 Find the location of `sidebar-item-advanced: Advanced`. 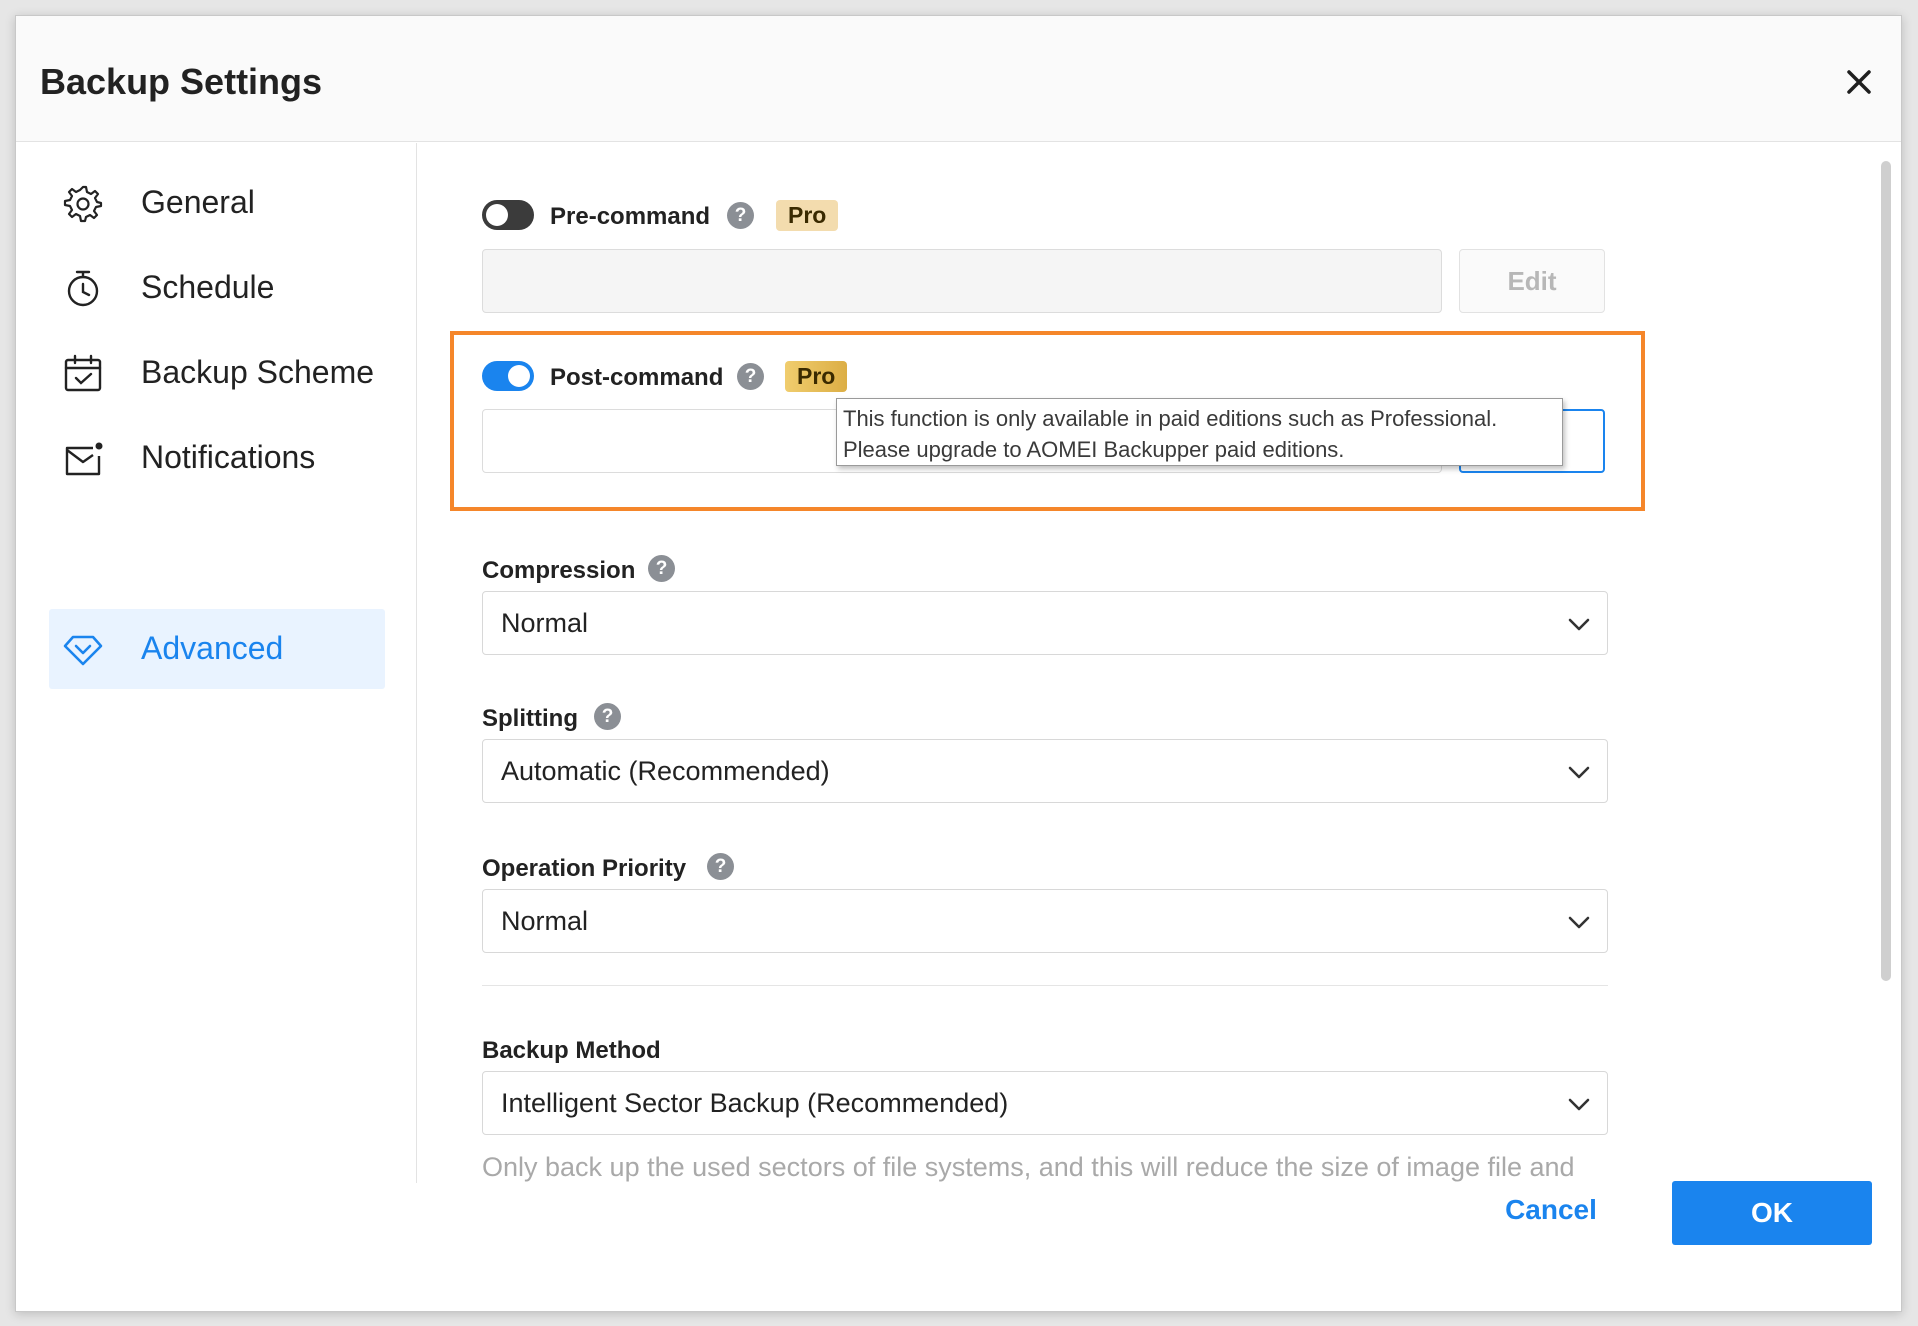

sidebar-item-advanced: Advanced is located at coordinates (217, 649).